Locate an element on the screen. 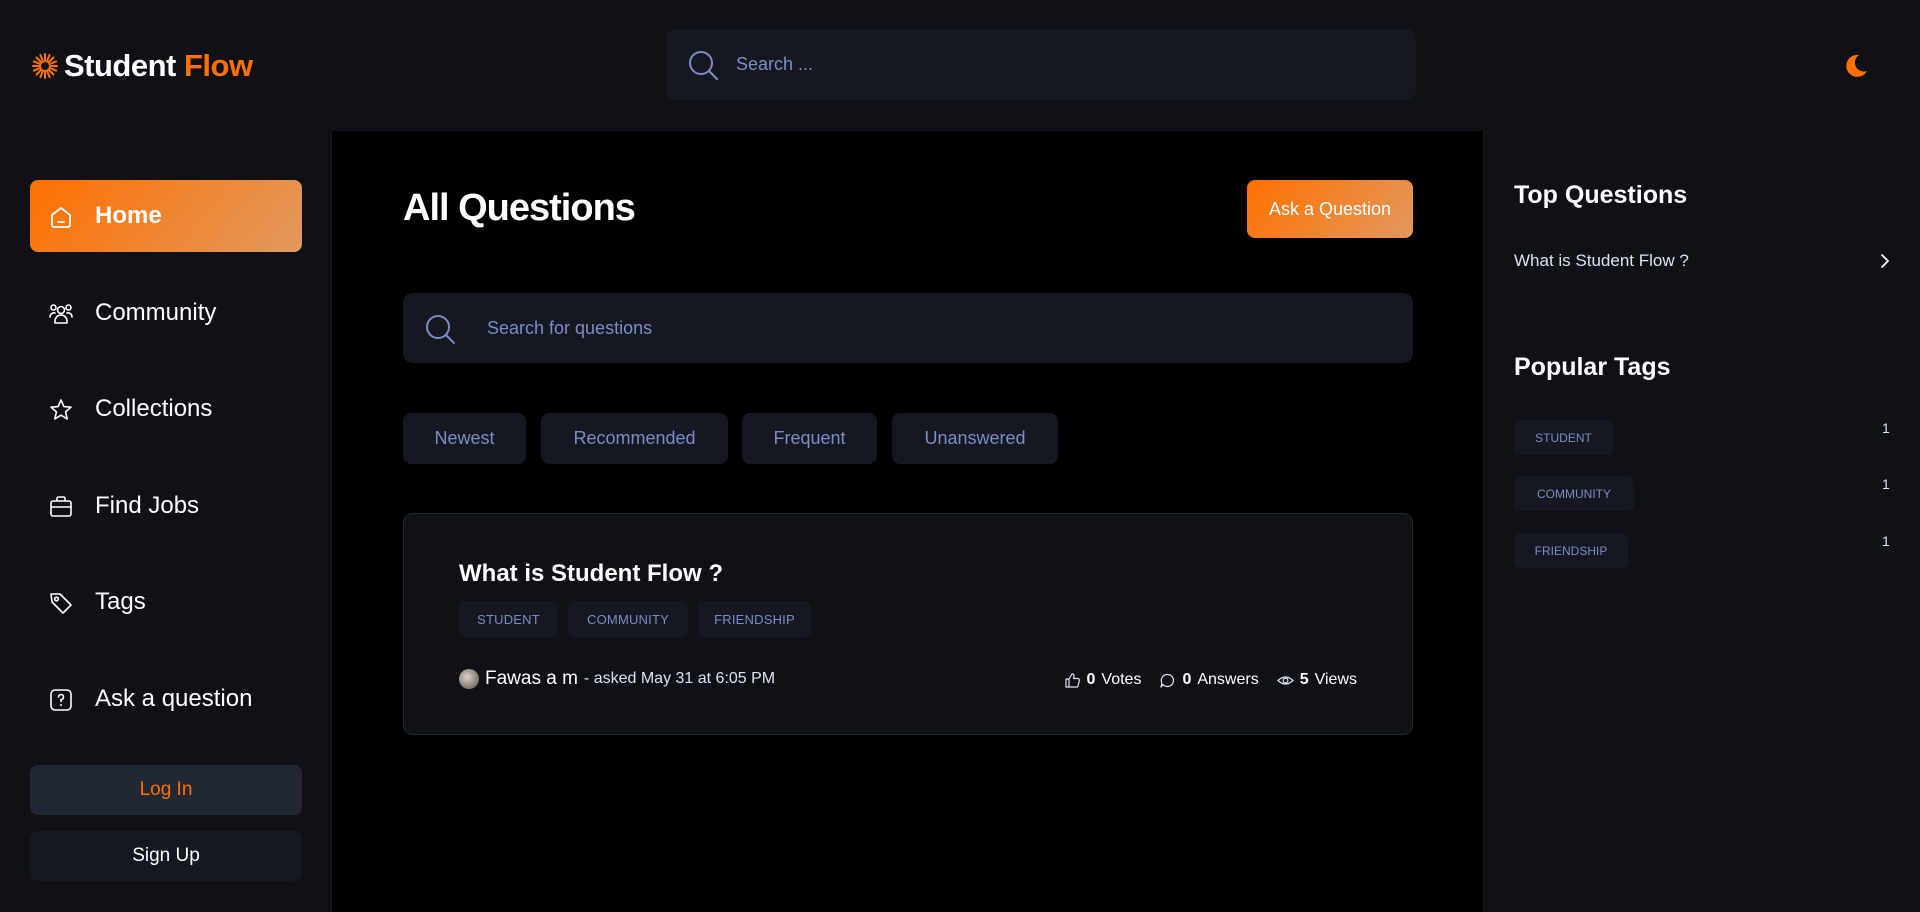 This screenshot has width=1920, height=912. question-tag: STUDENT is located at coordinates (508, 619).